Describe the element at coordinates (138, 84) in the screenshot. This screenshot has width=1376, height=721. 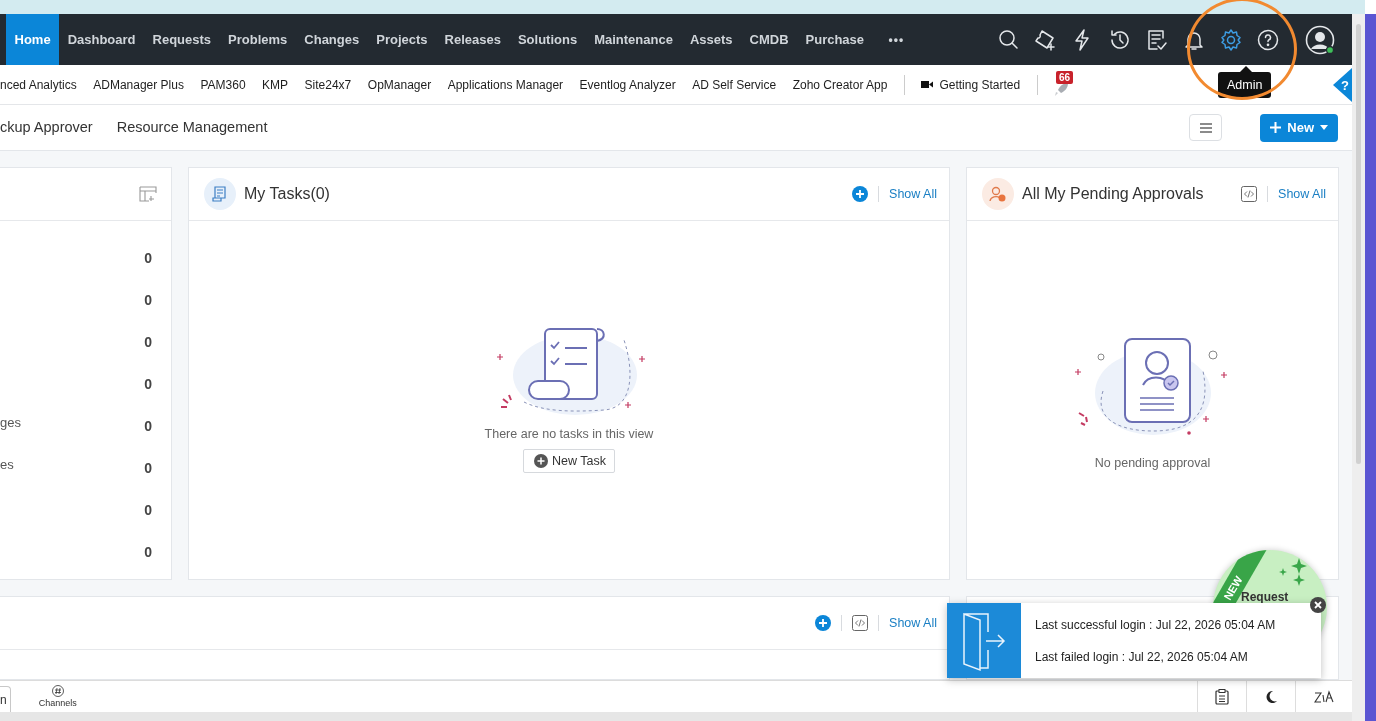
I see `app-link: ADManager Plus` at that location.